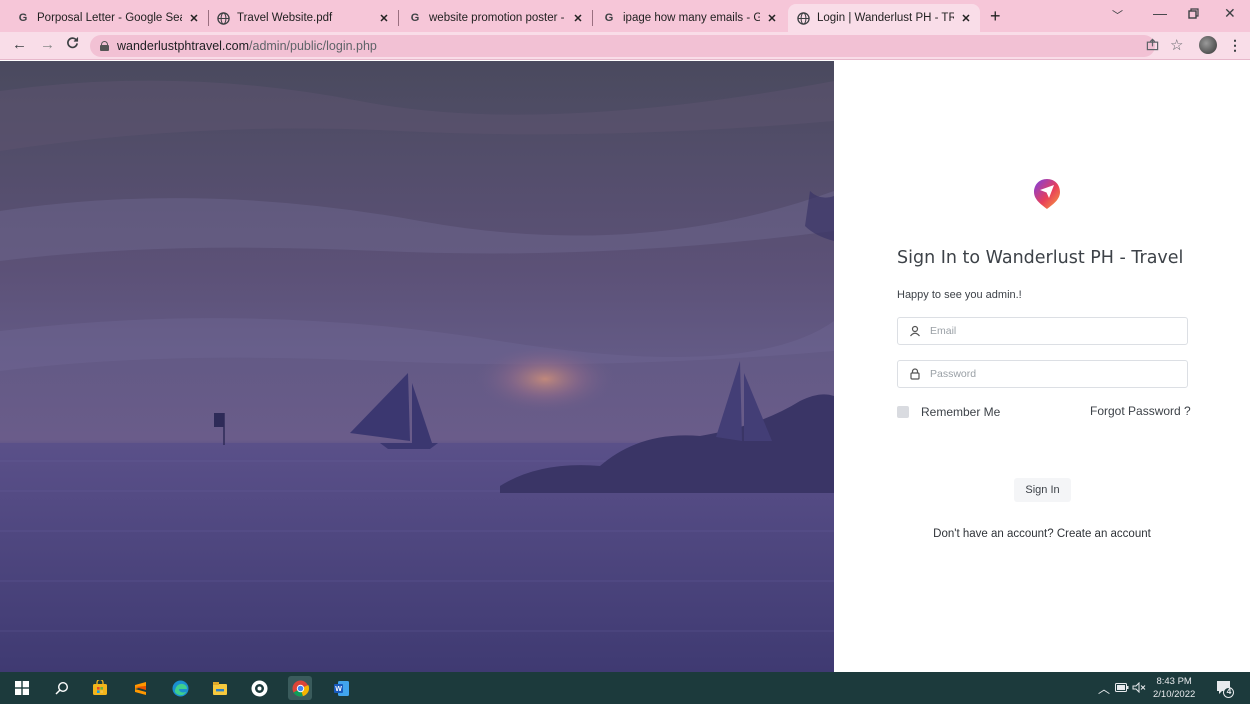  I want to click on browser-tab: G ipage how many emails - Google ✕, so click(690, 18).